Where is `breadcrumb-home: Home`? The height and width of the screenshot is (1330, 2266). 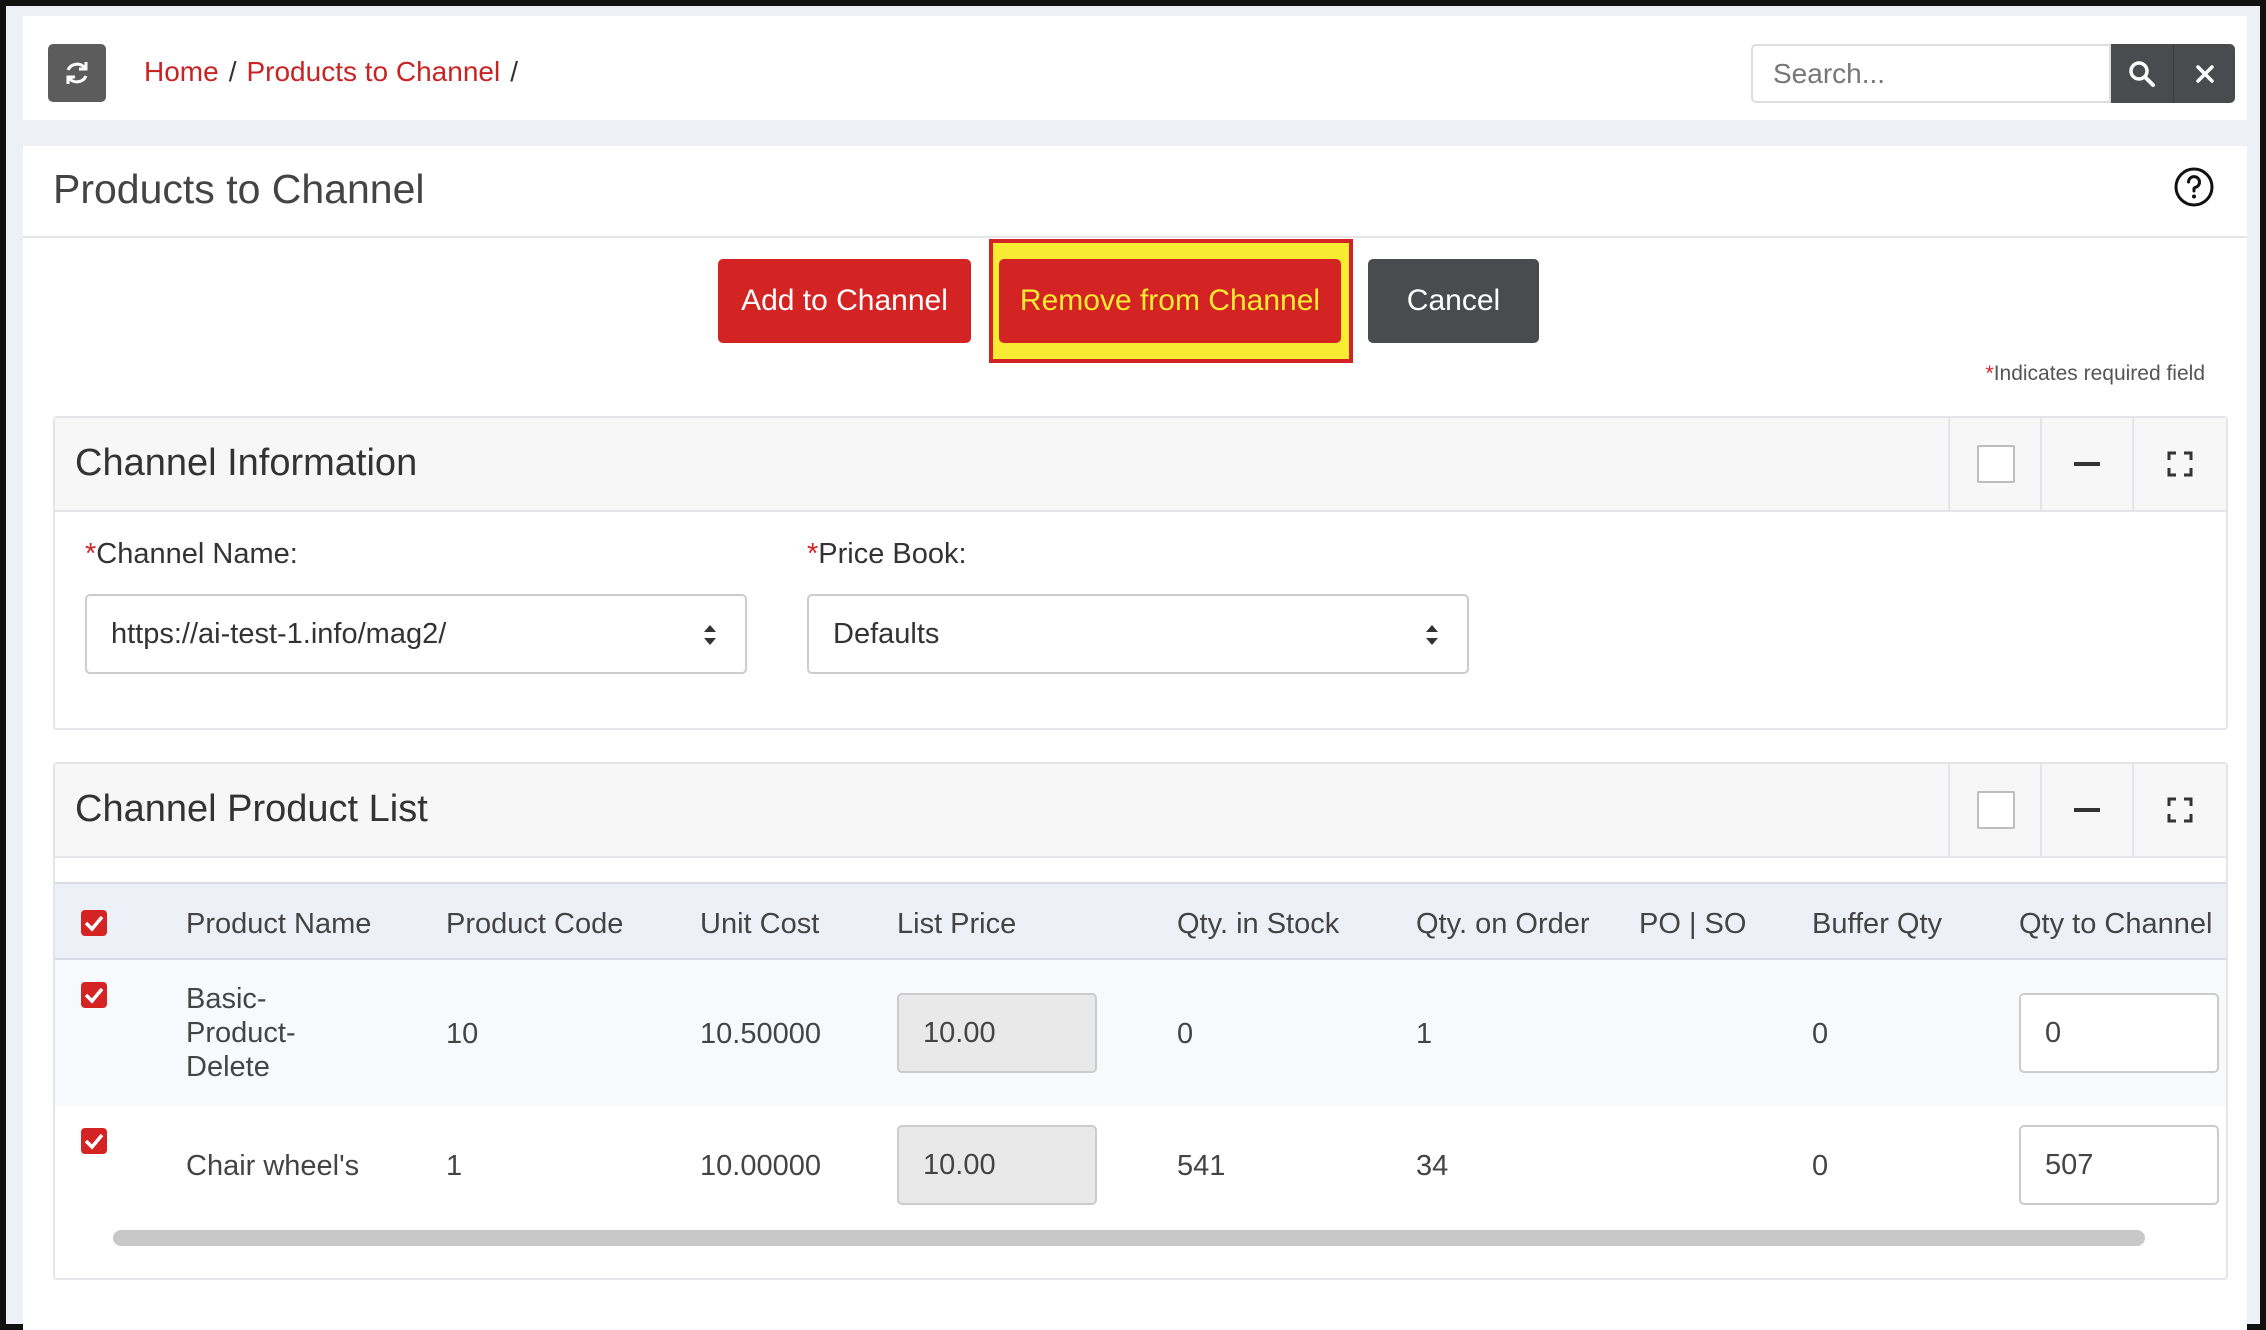 breadcrumb-home: Home is located at coordinates (181, 72).